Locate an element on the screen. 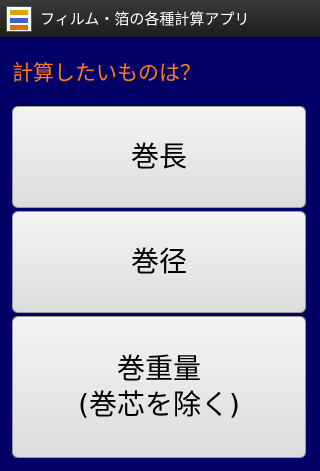  roll-length-label: 巻長 is located at coordinates (158, 156).